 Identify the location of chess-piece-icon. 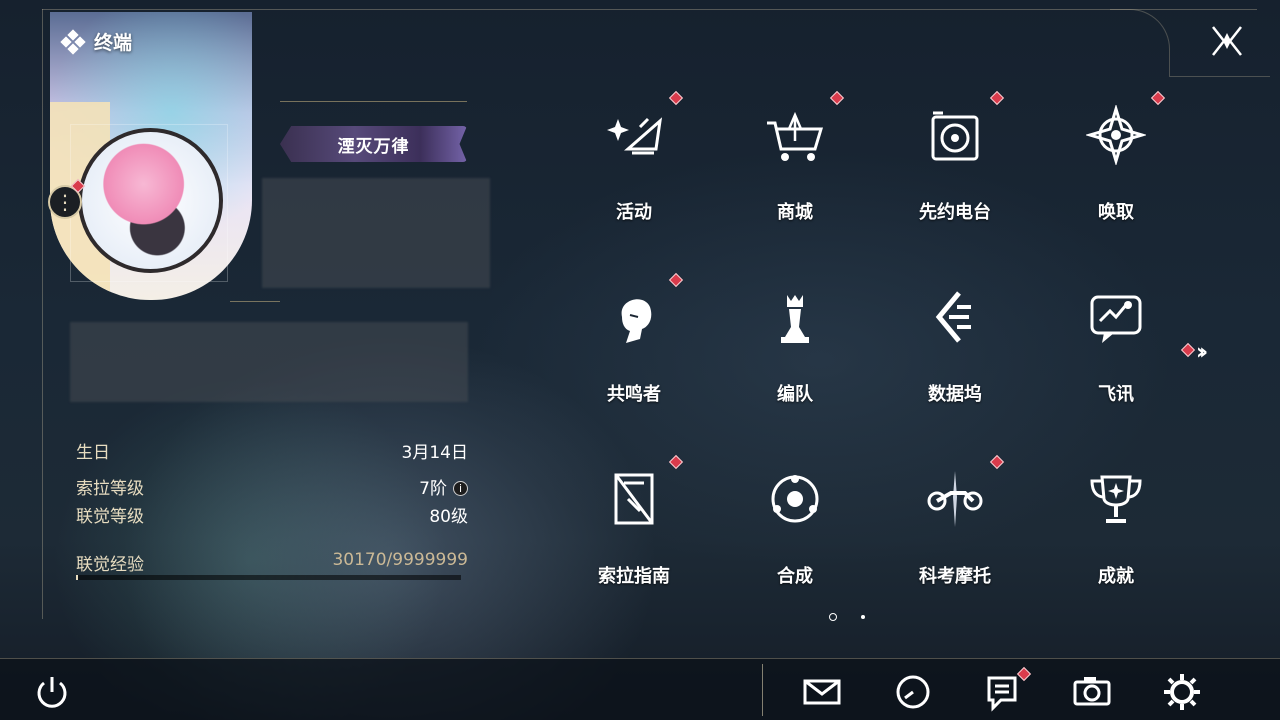
(795, 319).